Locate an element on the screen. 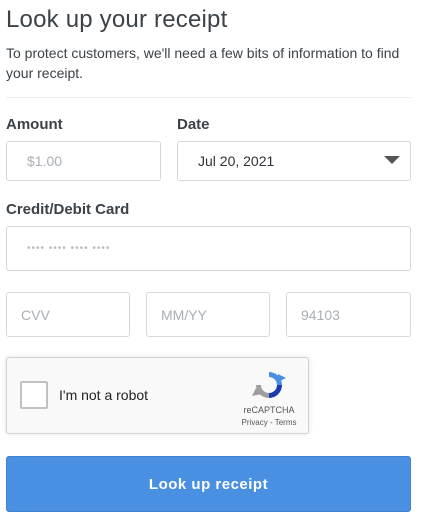 The image size is (422, 520). card-label: Credit/Debit Card is located at coordinates (68, 209).